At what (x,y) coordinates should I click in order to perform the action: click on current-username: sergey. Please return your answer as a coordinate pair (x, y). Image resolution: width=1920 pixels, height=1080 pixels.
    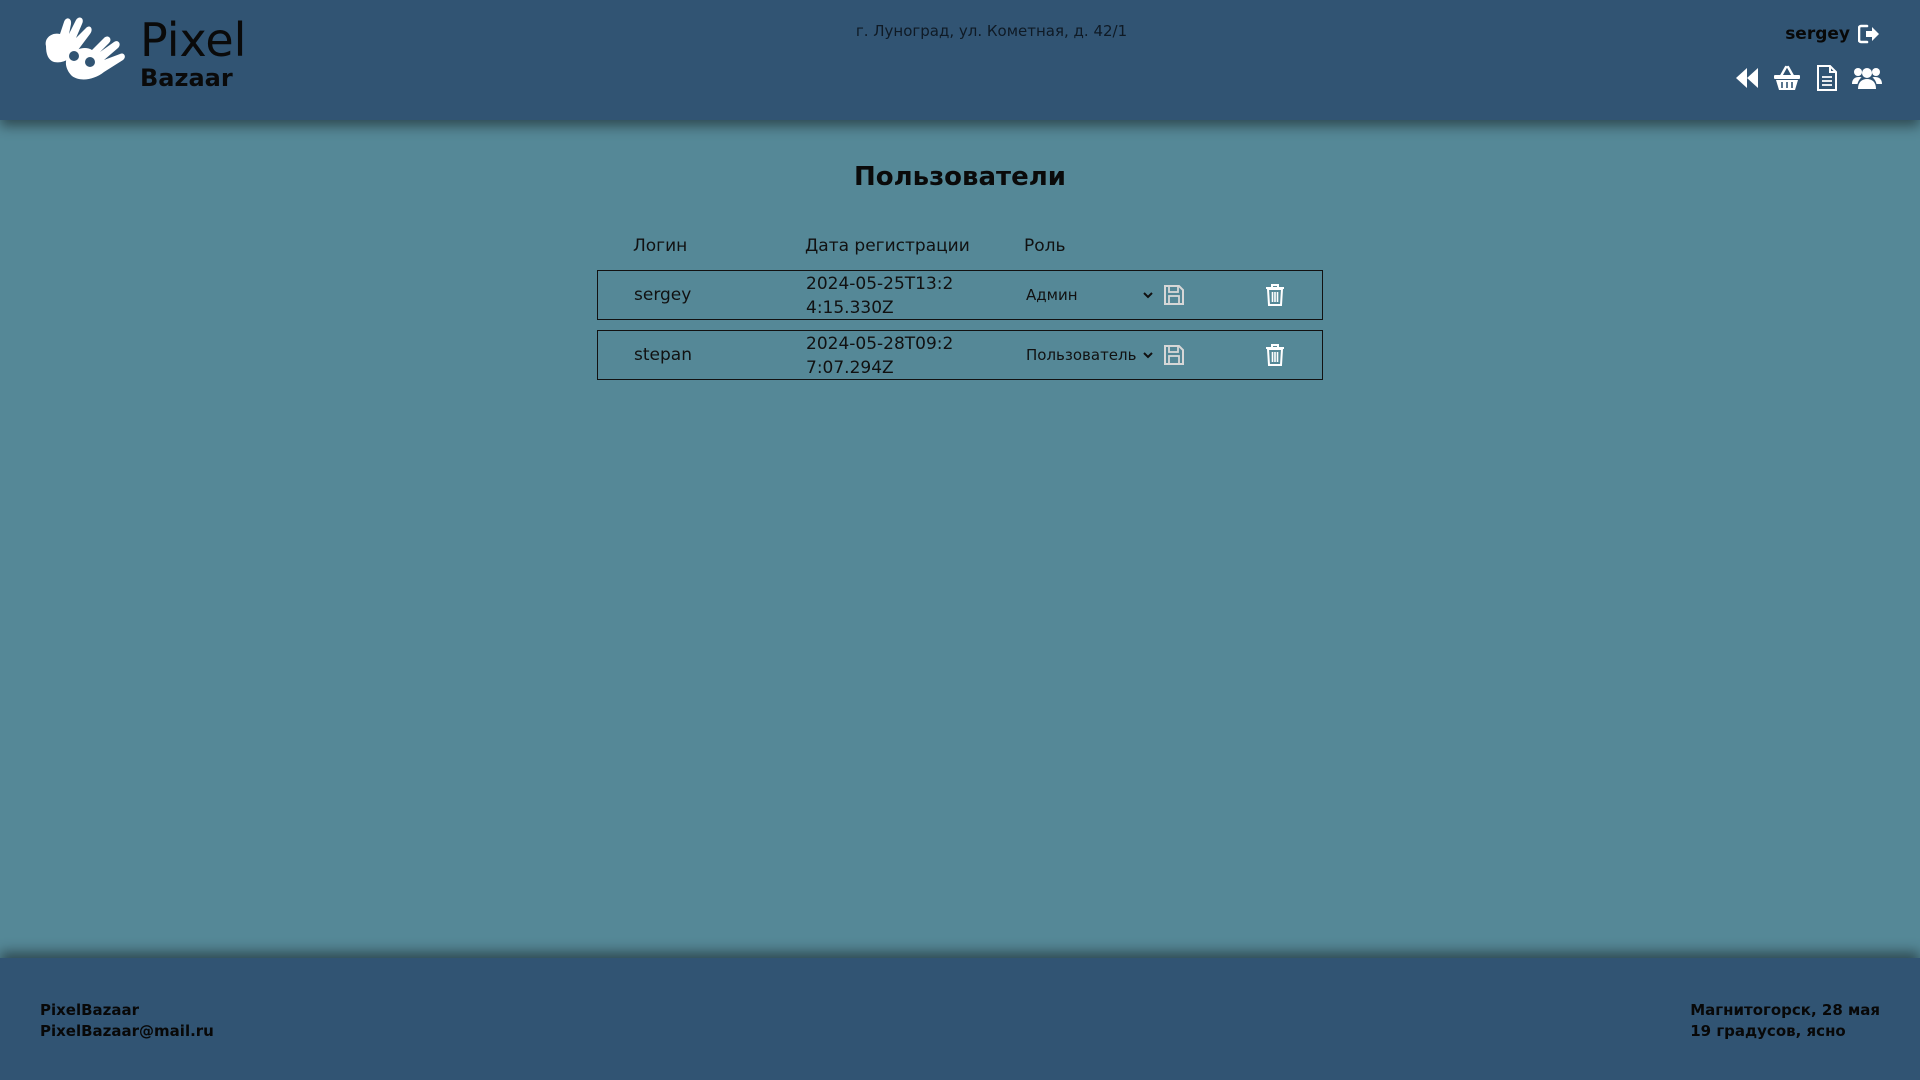
    Looking at the image, I should click on (1817, 34).